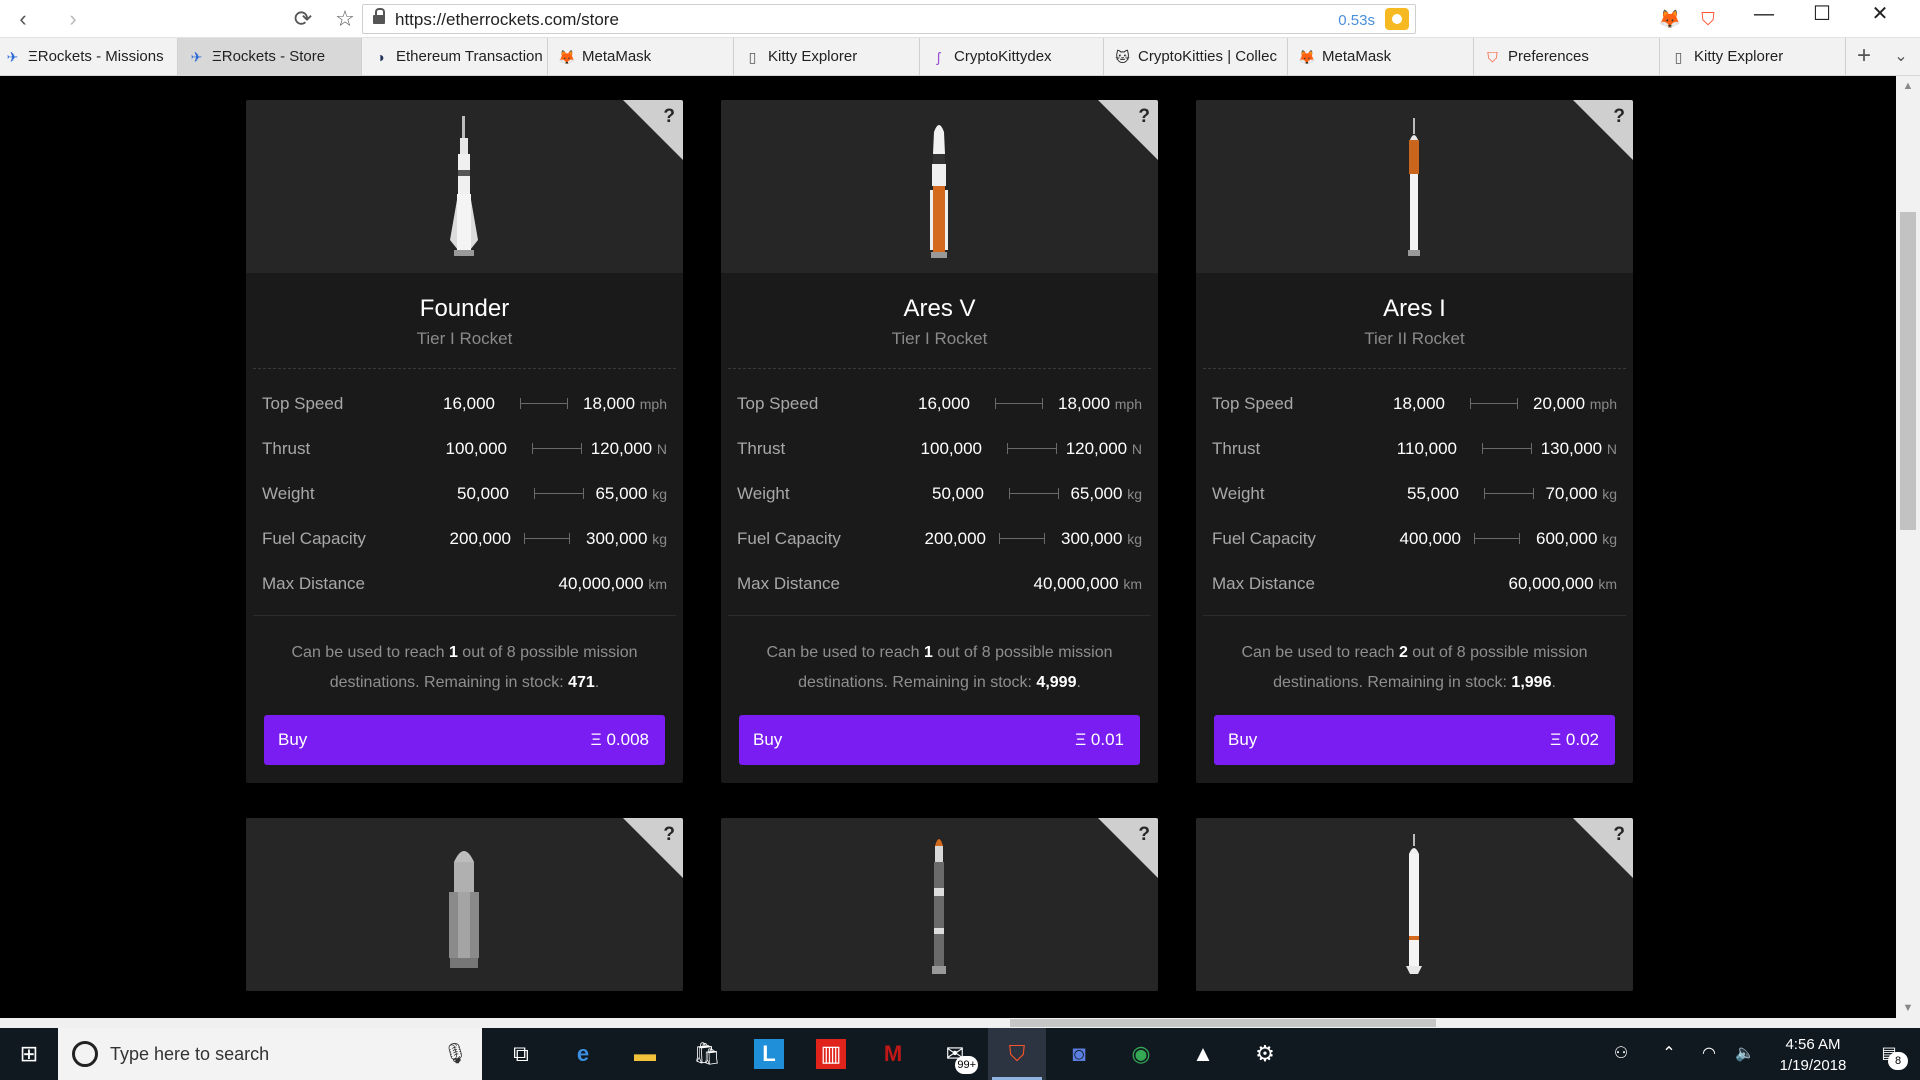 The width and height of the screenshot is (1920, 1080). I want to click on tab-cryptokittydex: ʃ CryptoKittydex, so click(1012, 57).